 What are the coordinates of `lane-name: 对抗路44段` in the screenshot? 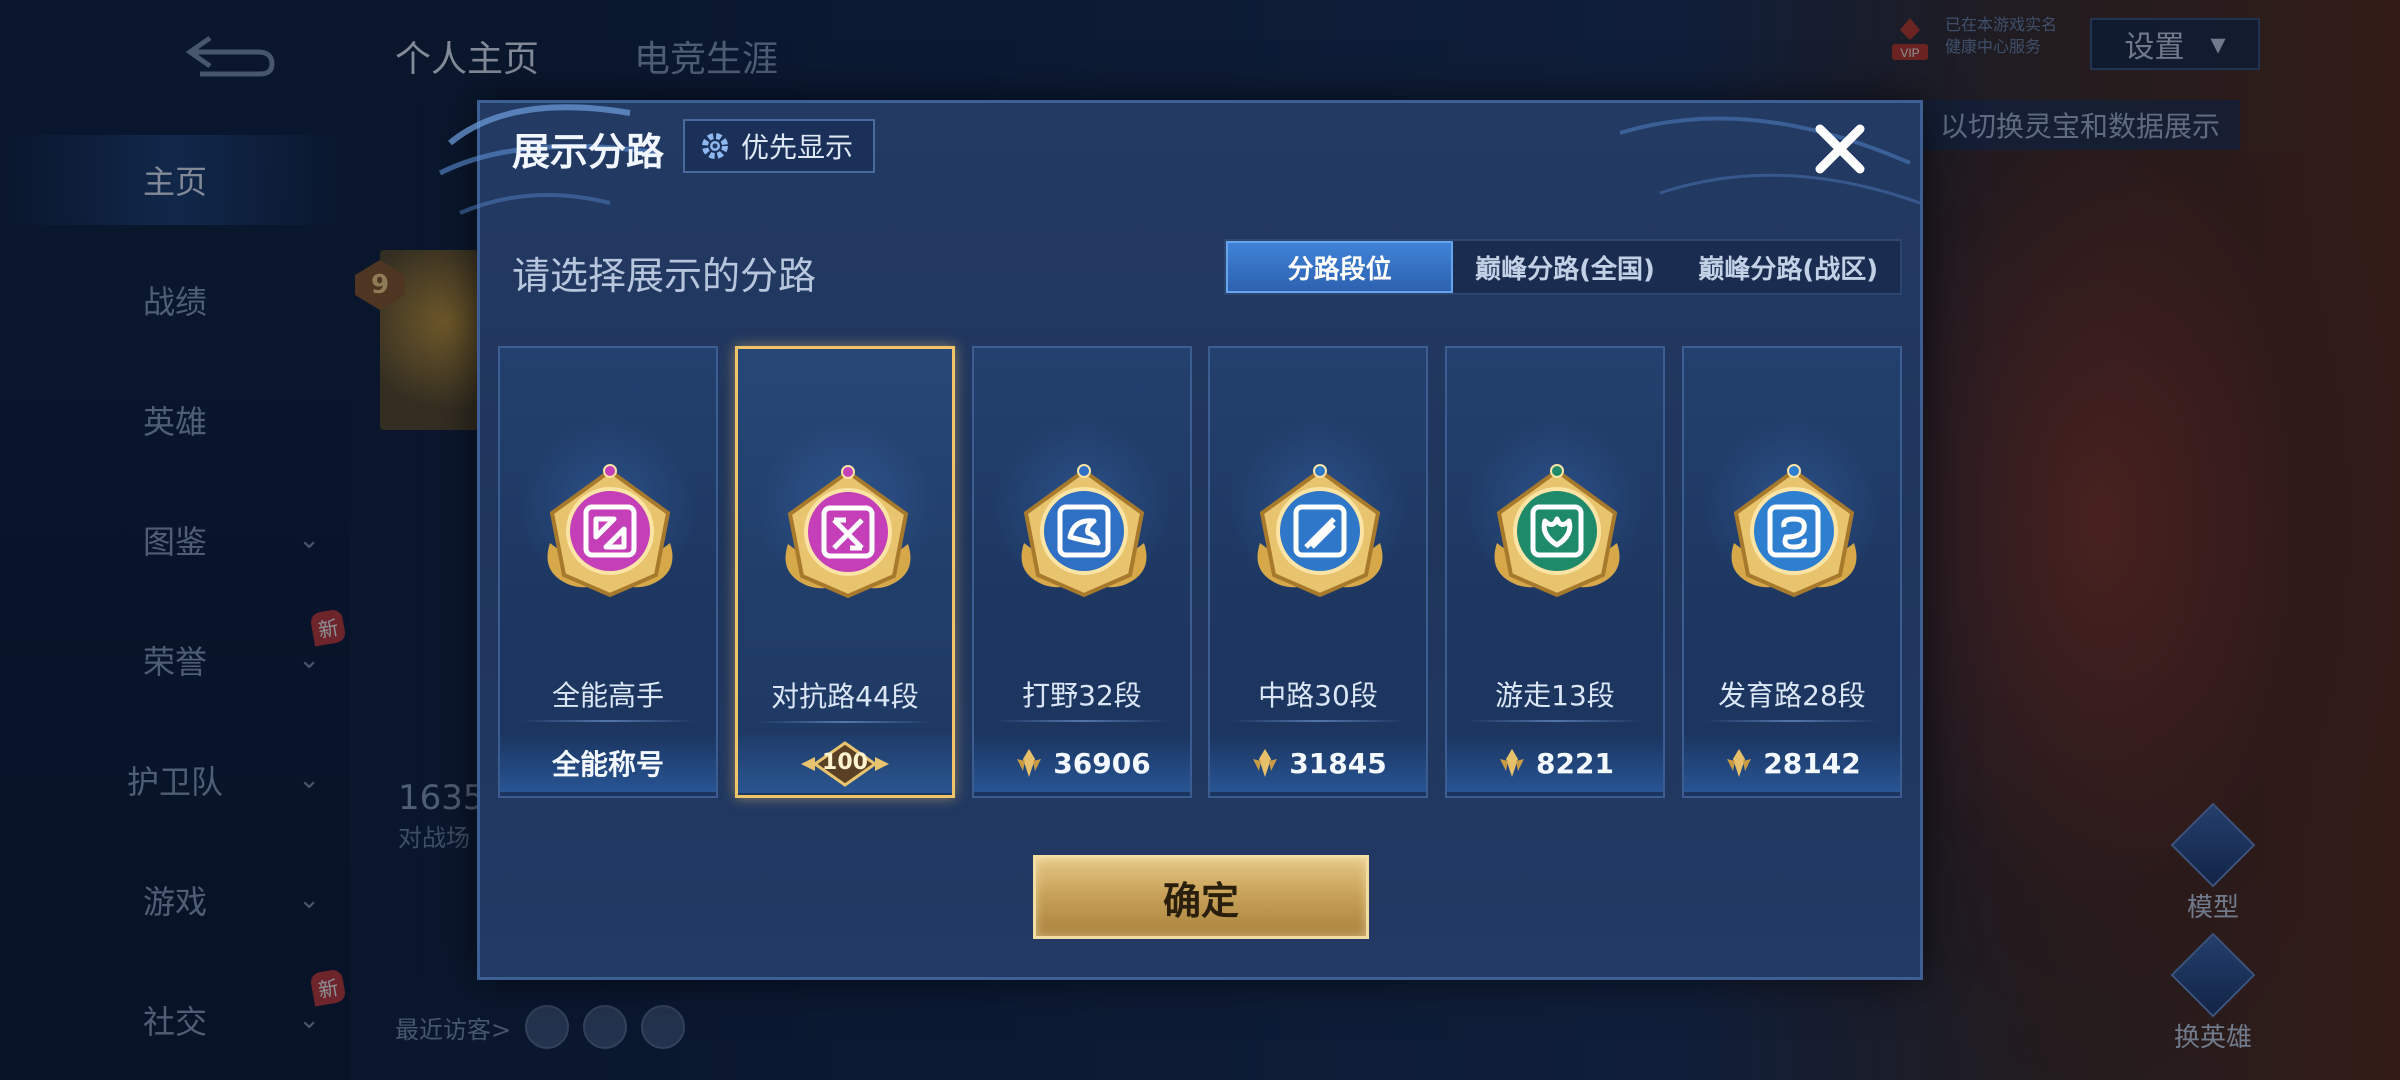 It's located at (845, 696).